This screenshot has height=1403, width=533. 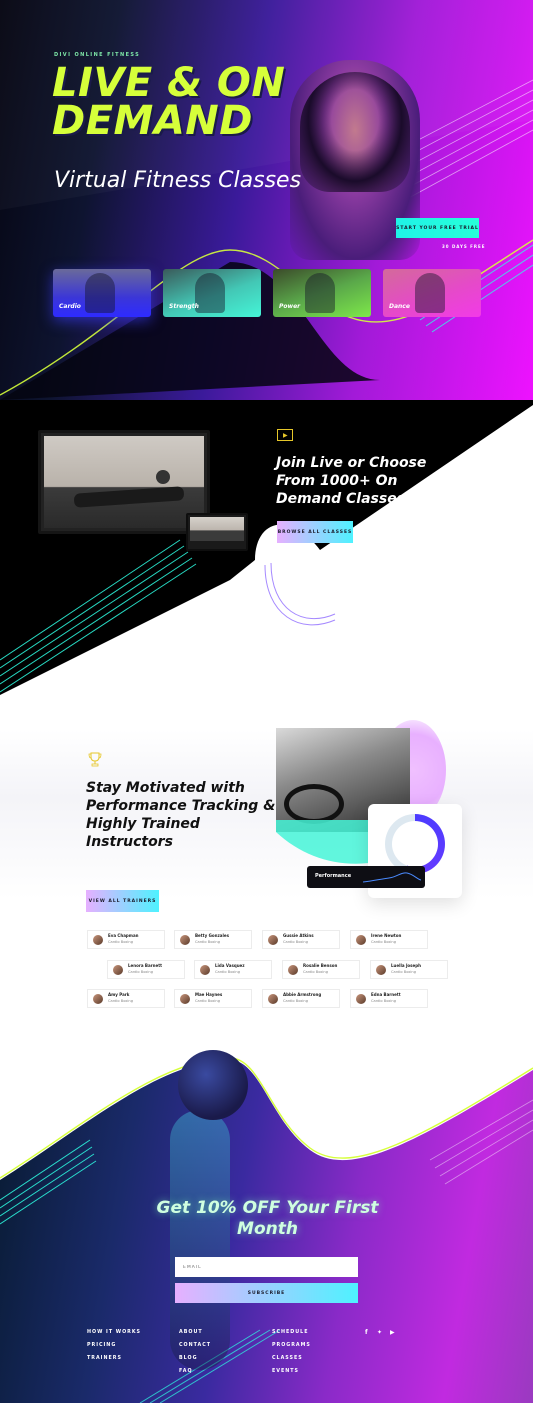 I want to click on footer-column-1: HOW IT WORKS PRICING TRAINERS, so click(x=114, y=1349).